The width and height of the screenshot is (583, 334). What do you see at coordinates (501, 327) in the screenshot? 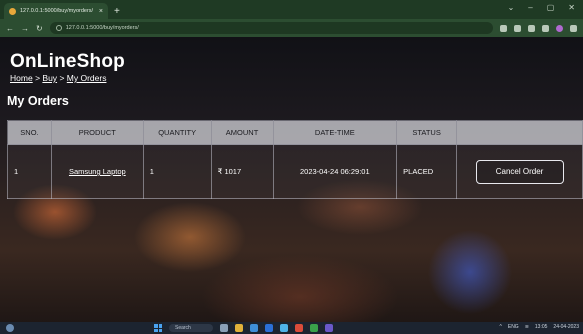
I see `tray-chevron-icon: ^` at bounding box center [501, 327].